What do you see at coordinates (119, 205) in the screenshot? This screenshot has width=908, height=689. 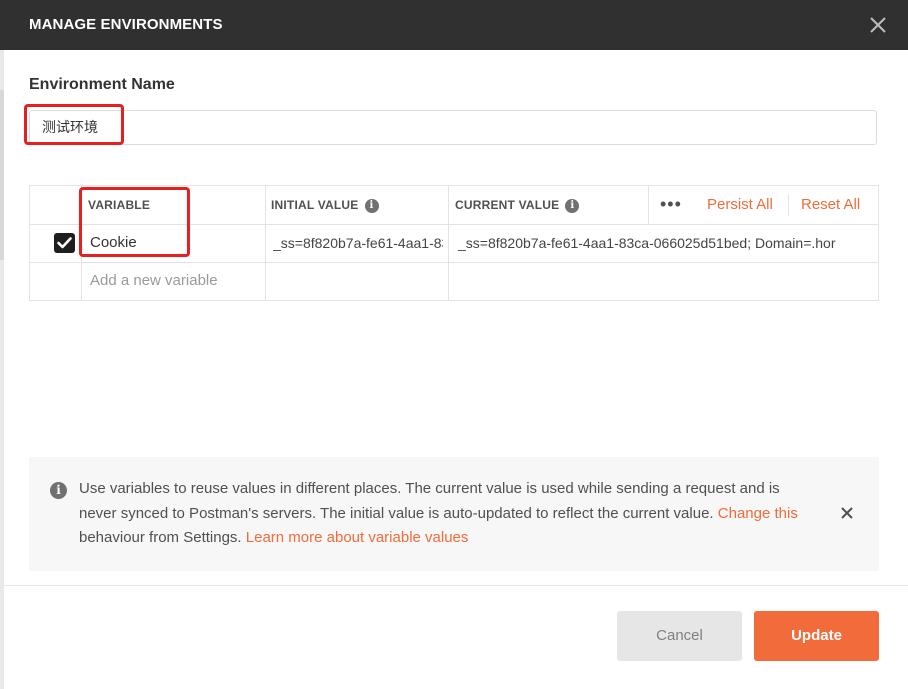 I see `column-header-variable: VARIABLE` at bounding box center [119, 205].